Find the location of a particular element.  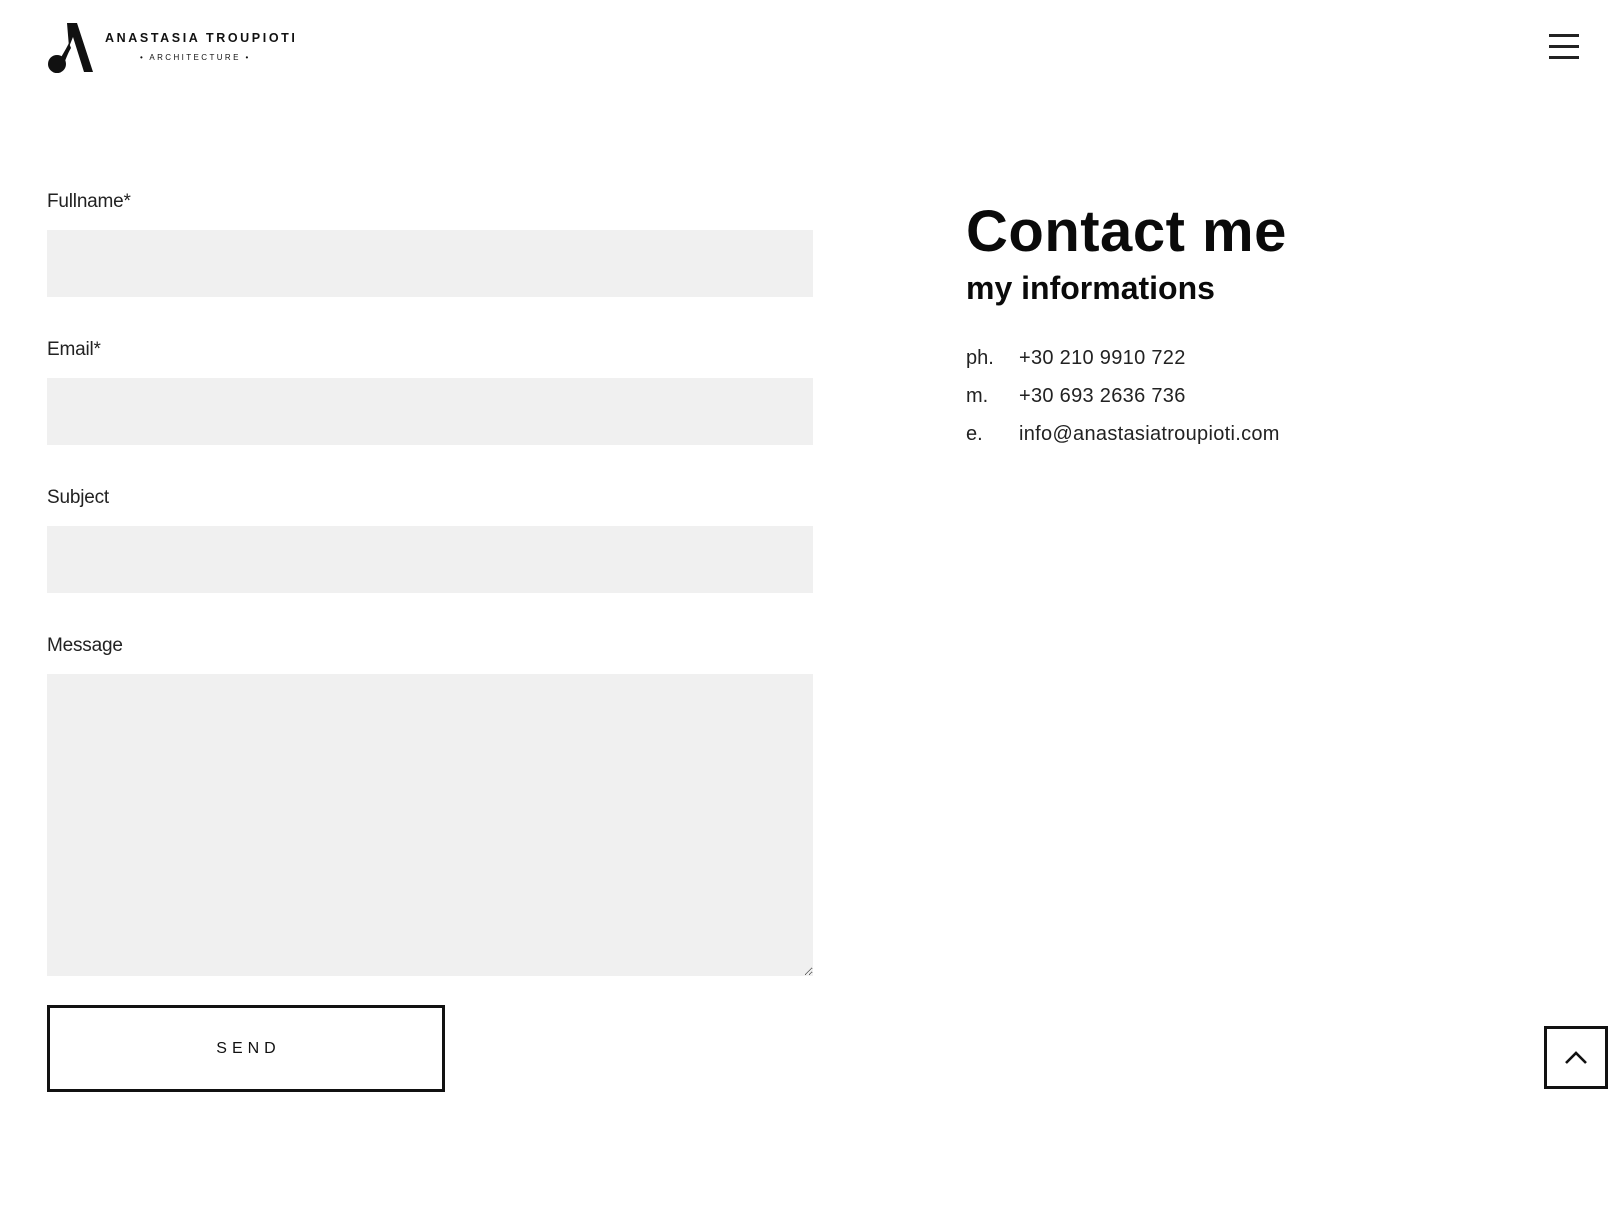

logo-tagline: • ARCHITECTURE • is located at coordinates (195, 57).